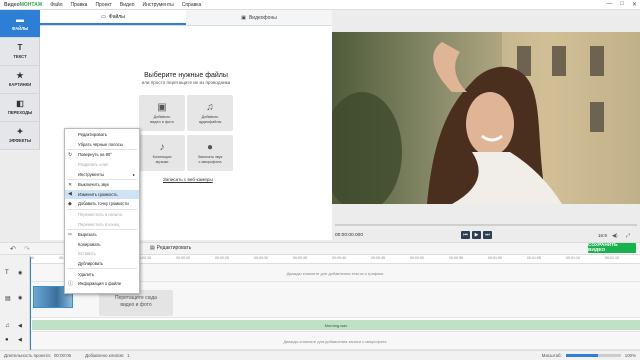  I want to click on sidebar-item-files: ▬ ФАЙЛЫ, so click(20, 24).